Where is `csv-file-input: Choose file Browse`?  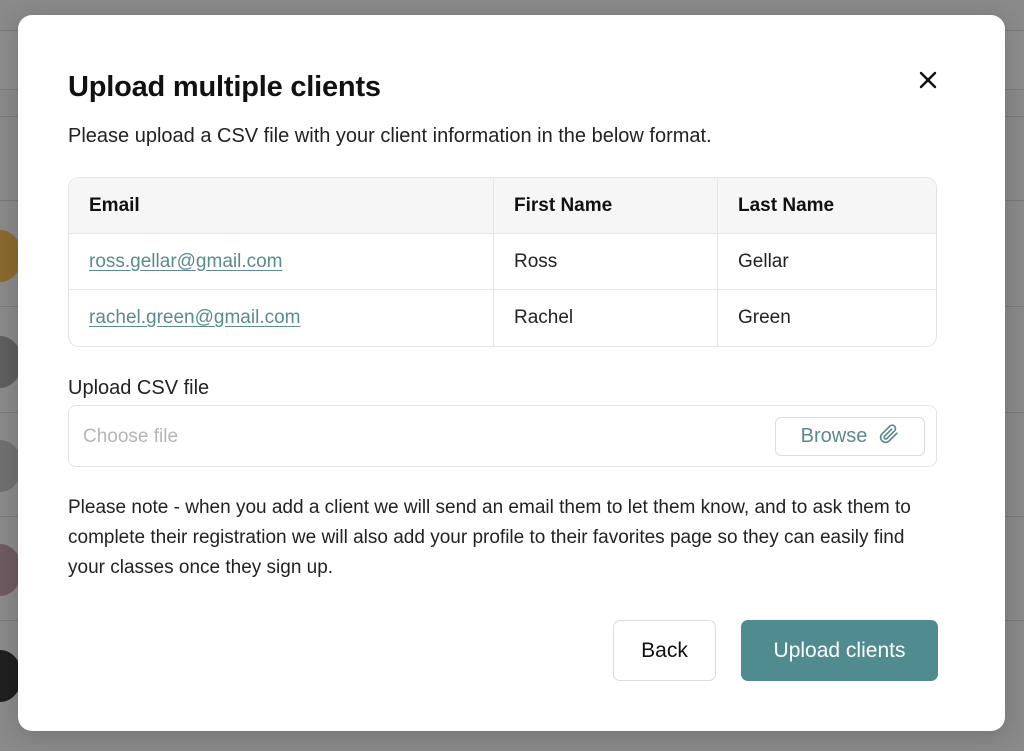
csv-file-input: Choose file Browse is located at coordinates (502, 436).